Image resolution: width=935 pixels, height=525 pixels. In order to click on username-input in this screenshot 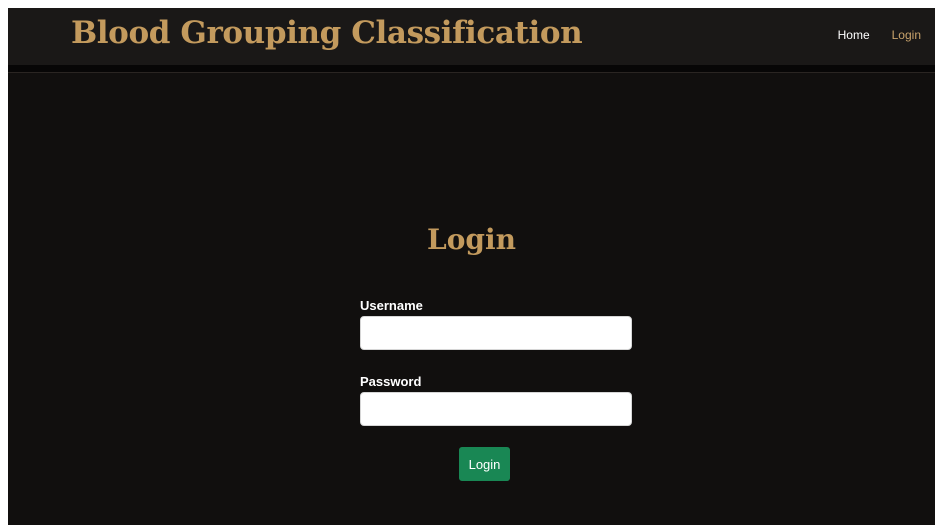, I will do `click(496, 333)`.